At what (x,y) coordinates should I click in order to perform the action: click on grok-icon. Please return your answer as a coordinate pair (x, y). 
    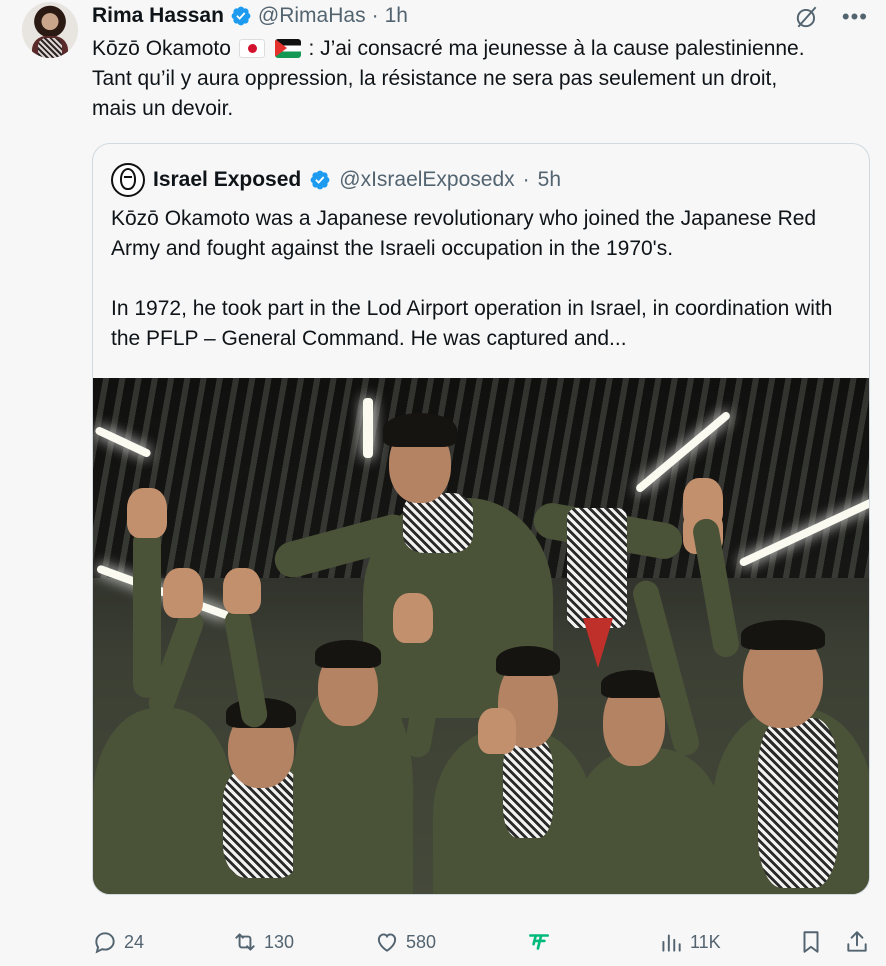
    Looking at the image, I should click on (807, 17).